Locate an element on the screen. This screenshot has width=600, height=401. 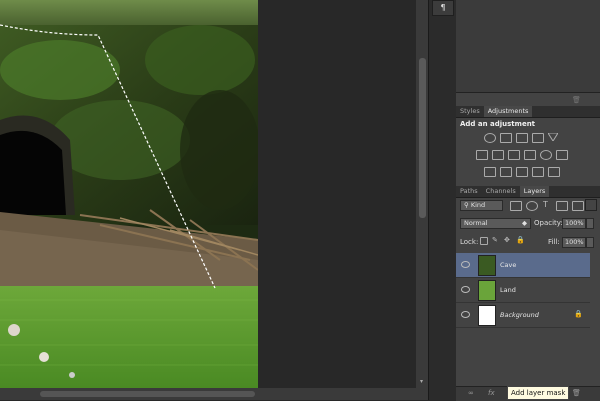
tab-styles: Styles is located at coordinates (470, 111).